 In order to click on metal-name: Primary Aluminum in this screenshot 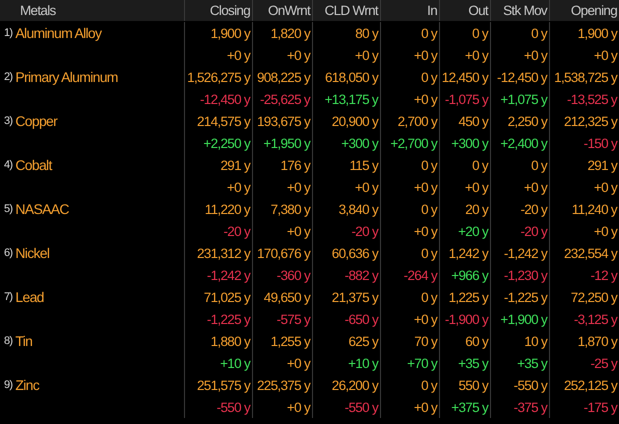, I will do `click(66, 77)`.